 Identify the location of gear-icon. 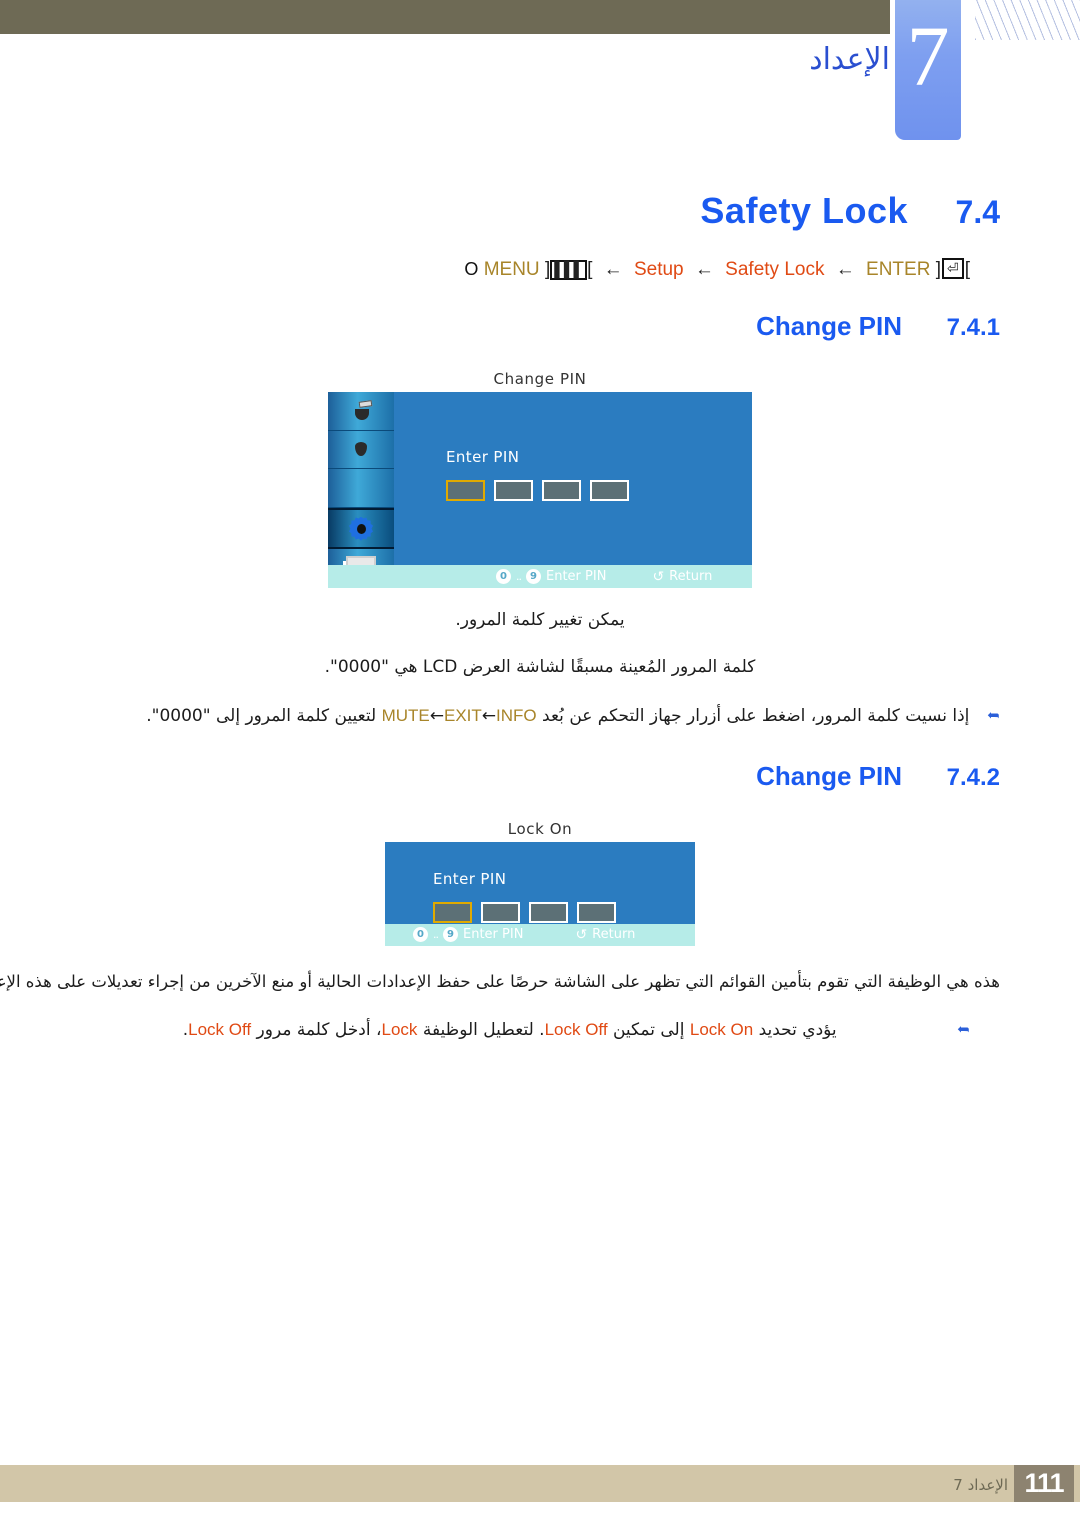
(361, 528).